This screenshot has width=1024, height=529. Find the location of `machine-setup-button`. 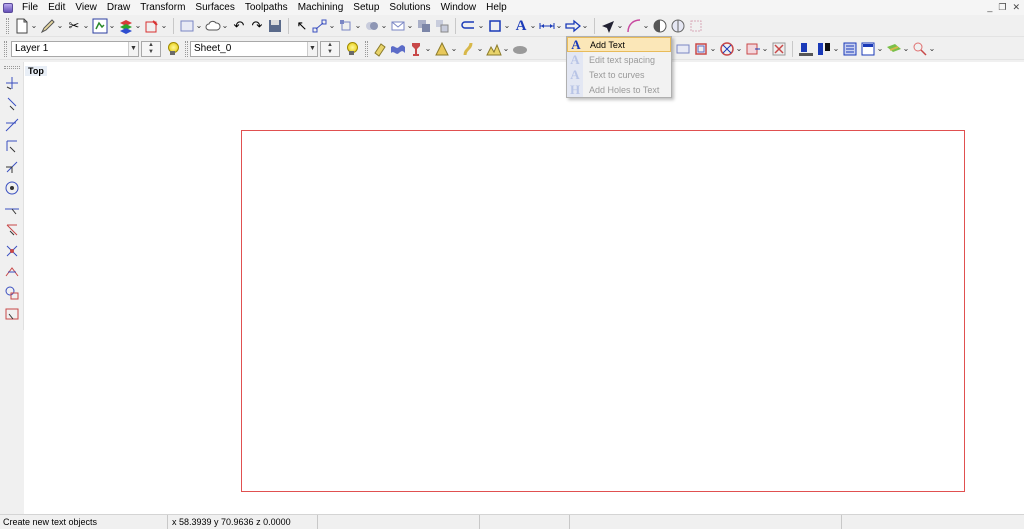

machine-setup-button is located at coordinates (806, 49).